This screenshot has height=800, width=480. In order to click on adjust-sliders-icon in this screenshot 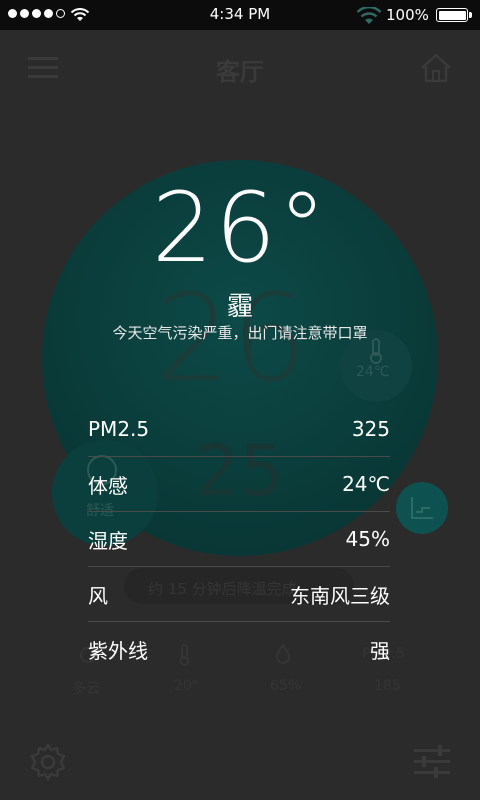, I will do `click(433, 762)`.